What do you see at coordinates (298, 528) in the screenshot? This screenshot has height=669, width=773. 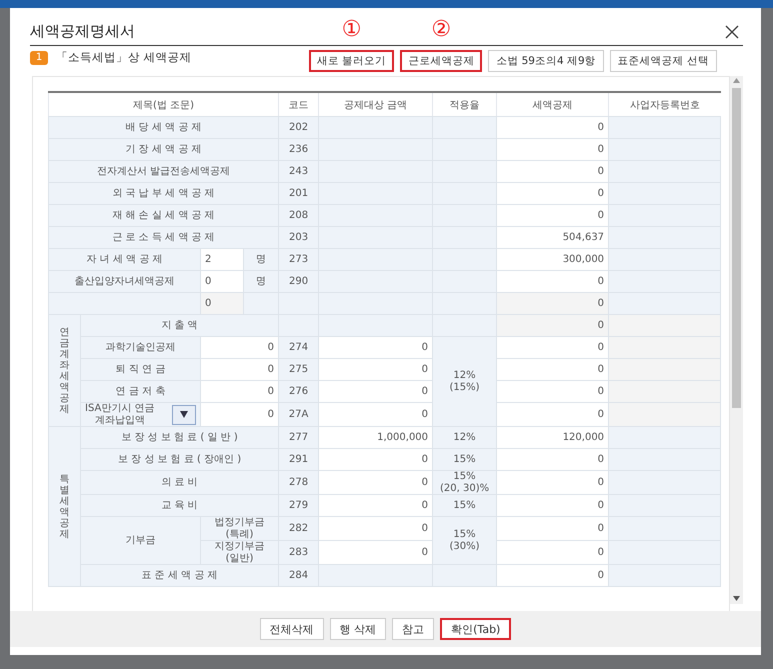 I see `table-cell: 282` at bounding box center [298, 528].